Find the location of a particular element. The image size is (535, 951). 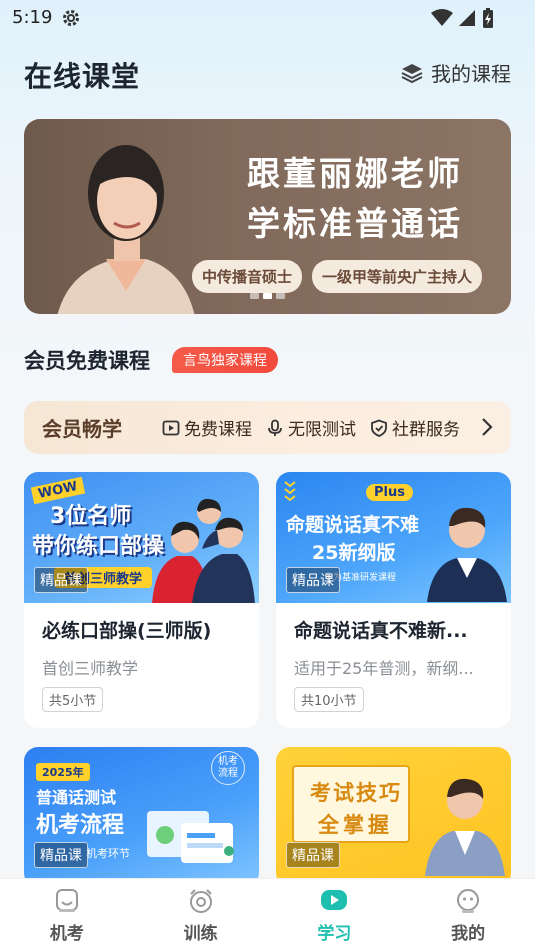

teachers-image is located at coordinates (203, 550).